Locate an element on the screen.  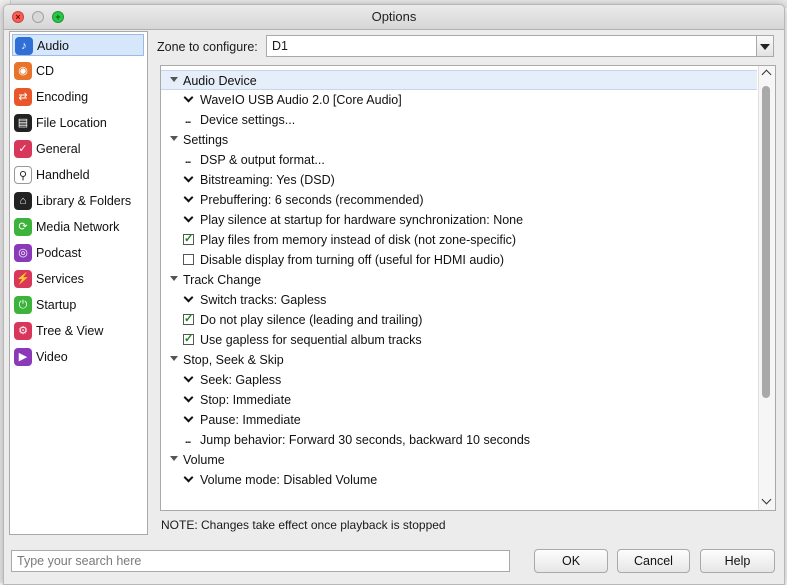
vertical-scrollbar is located at coordinates (766, 288).